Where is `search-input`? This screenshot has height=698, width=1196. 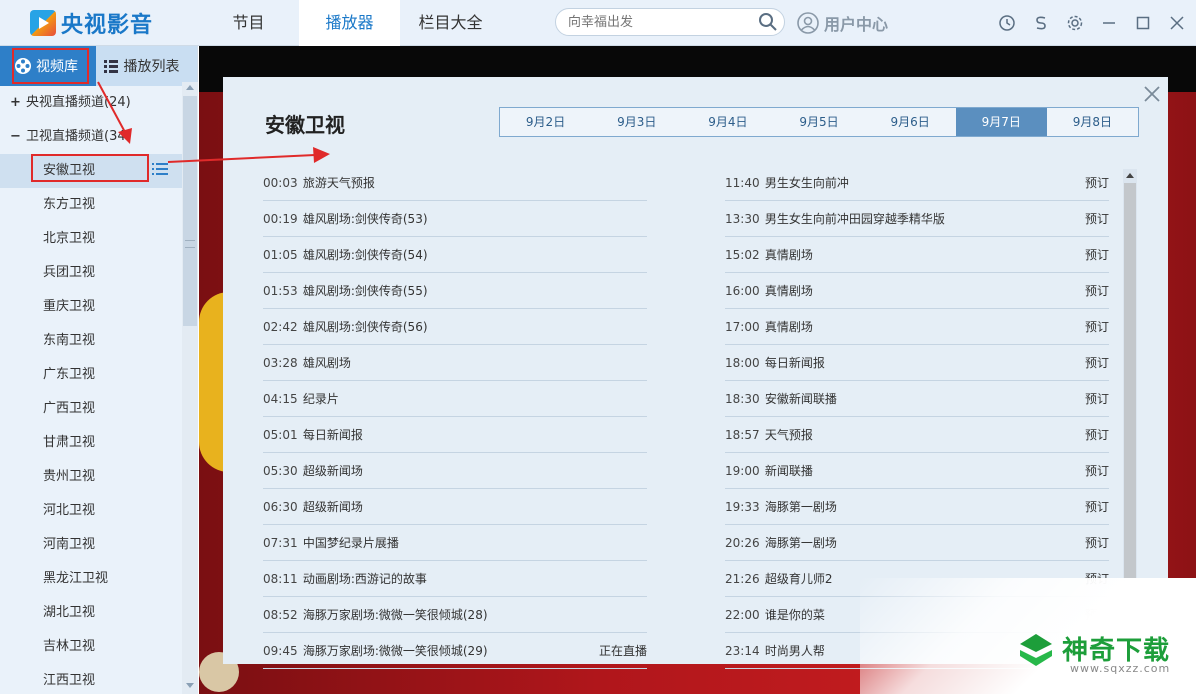
search-input is located at coordinates (651, 22).